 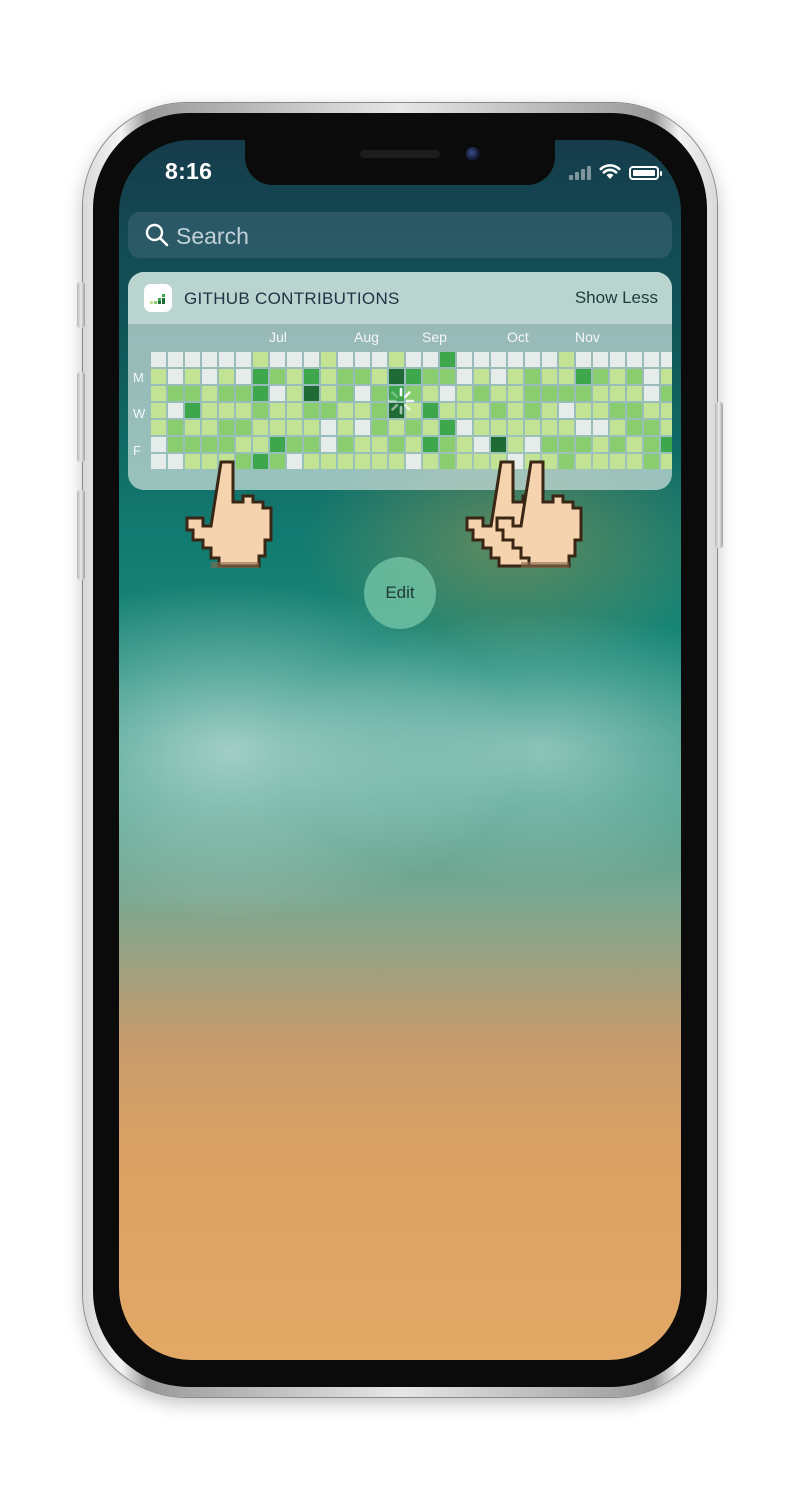 I want to click on search-icon, so click(x=157, y=235).